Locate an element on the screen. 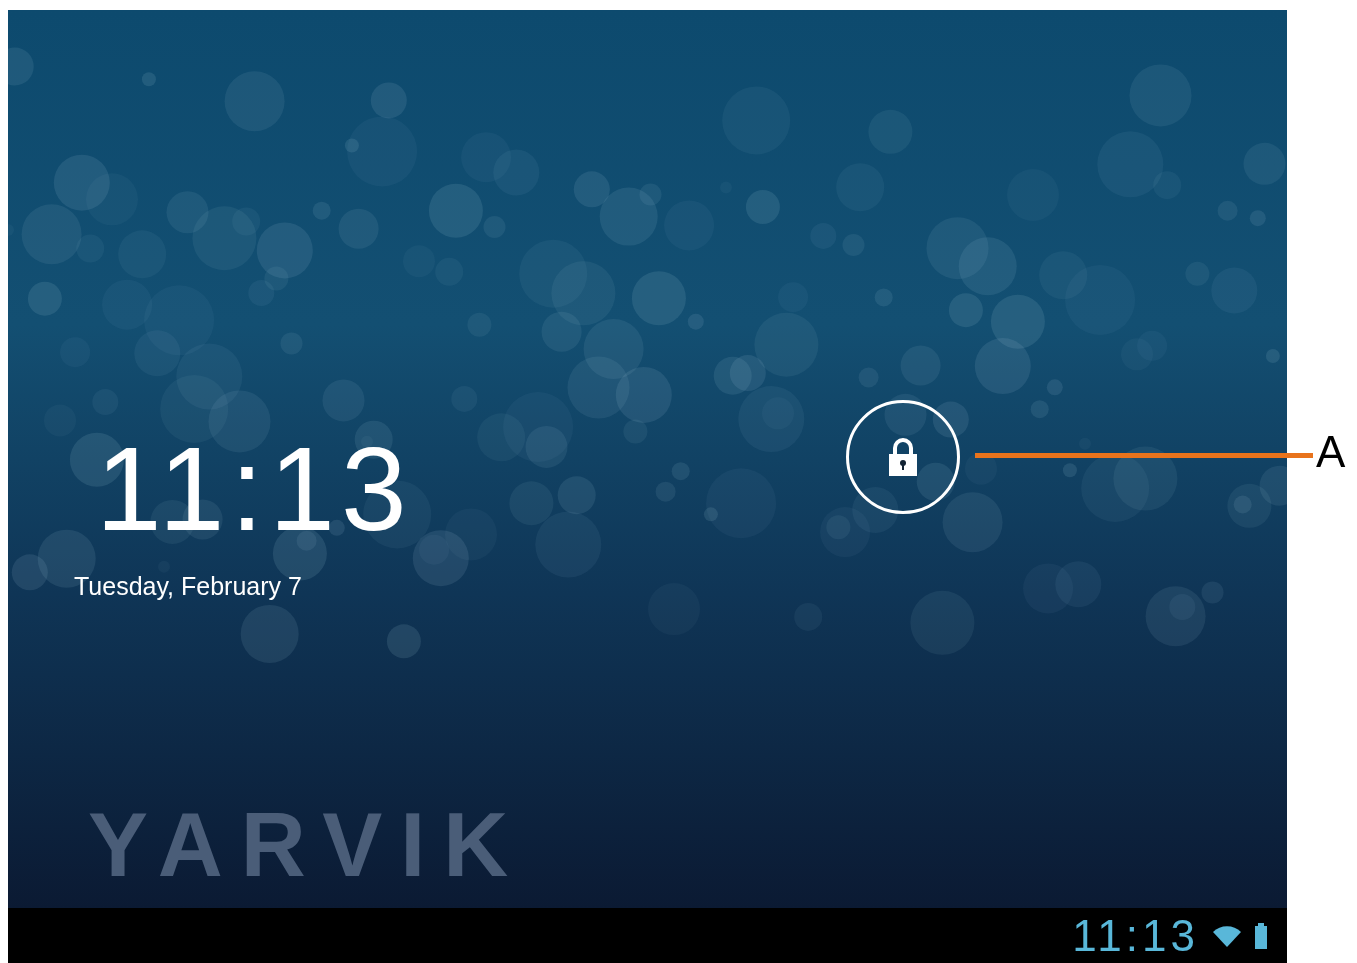 The width and height of the screenshot is (1357, 963). date-text: Tuesday, February 7 is located at coordinates (188, 586).